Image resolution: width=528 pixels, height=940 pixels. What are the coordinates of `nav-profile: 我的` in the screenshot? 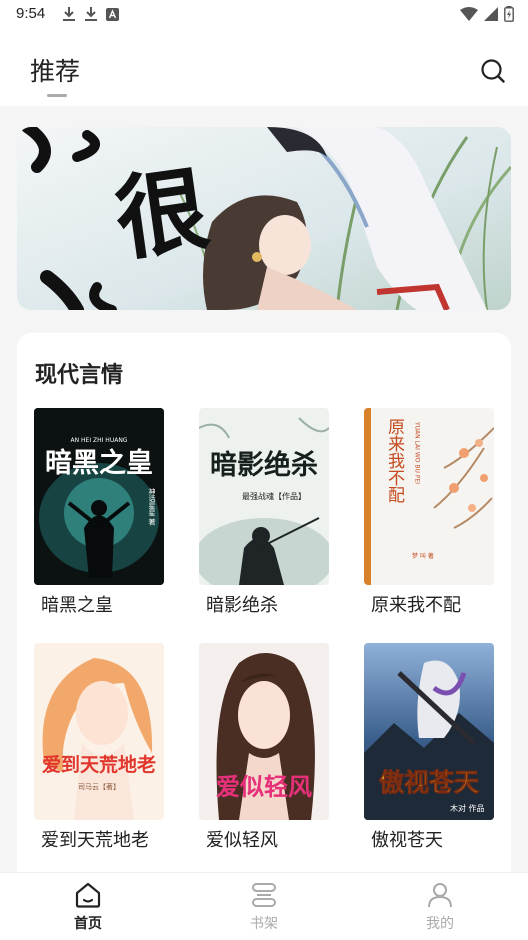 It's located at (440, 907).